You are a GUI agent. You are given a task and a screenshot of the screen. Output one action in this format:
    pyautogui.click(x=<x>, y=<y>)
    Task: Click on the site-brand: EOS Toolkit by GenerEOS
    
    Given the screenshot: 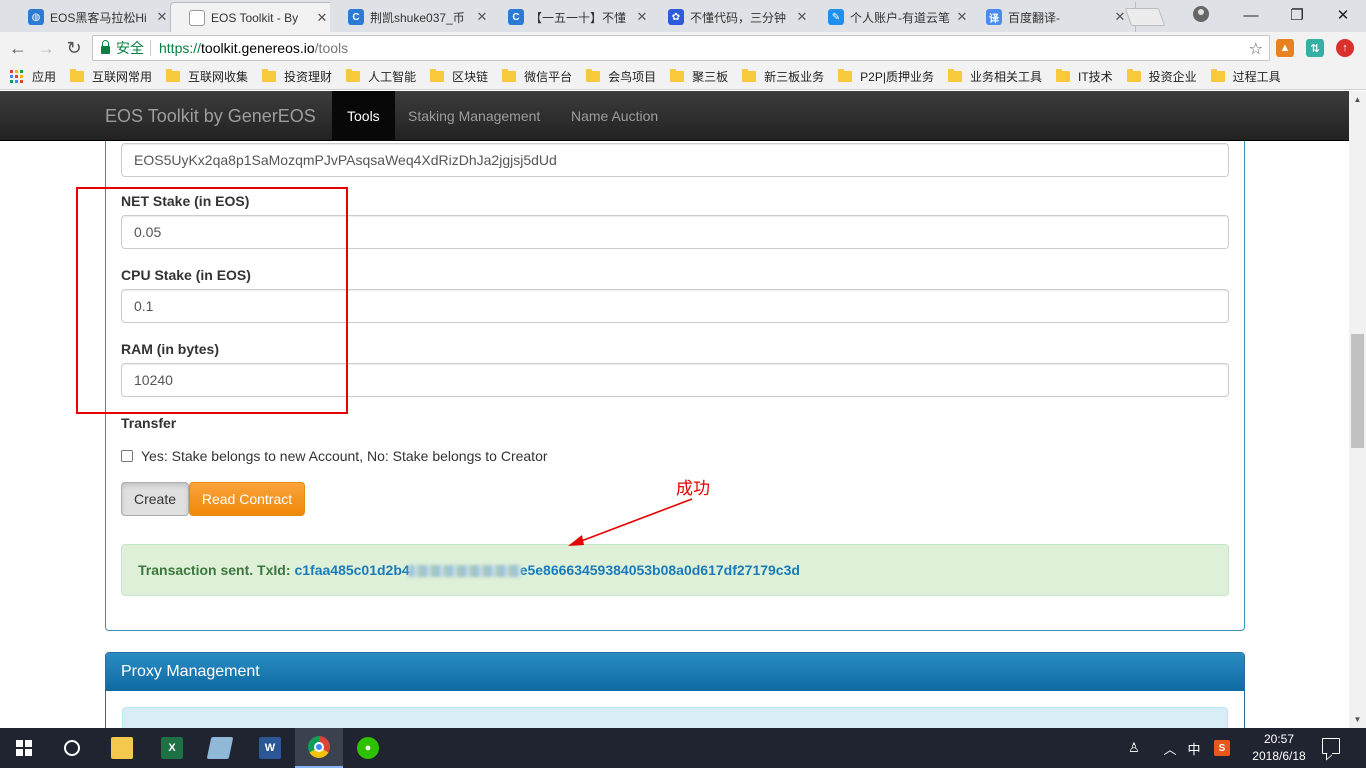 What is the action you would take?
    pyautogui.click(x=210, y=116)
    